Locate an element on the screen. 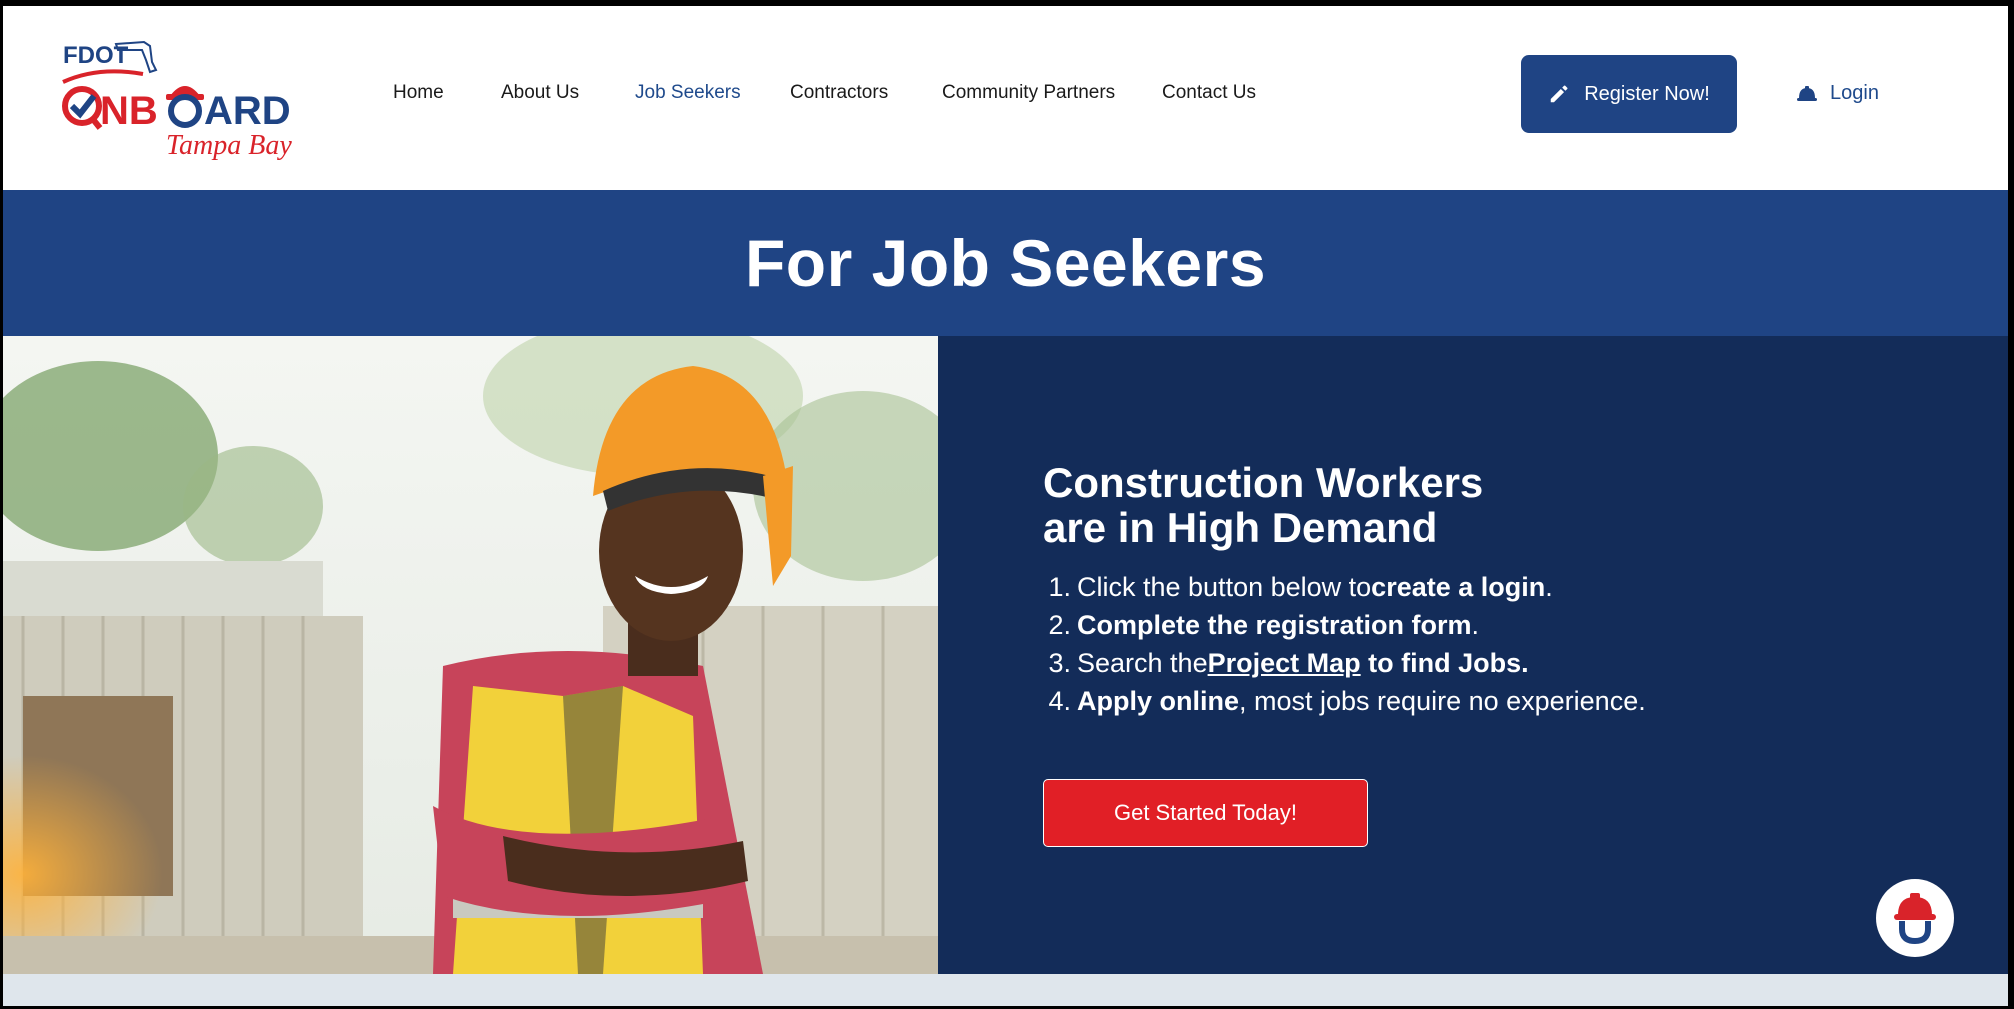  nav-about-us: About Us is located at coordinates (540, 93).